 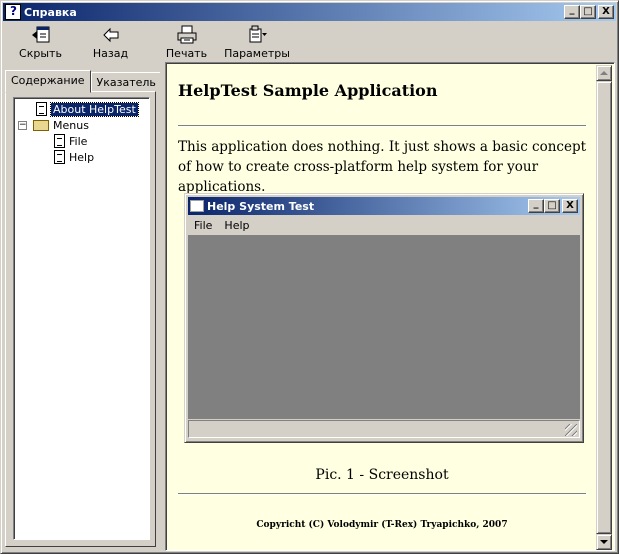 What do you see at coordinates (50, 12) in the screenshot?
I see `window-title: Справка` at bounding box center [50, 12].